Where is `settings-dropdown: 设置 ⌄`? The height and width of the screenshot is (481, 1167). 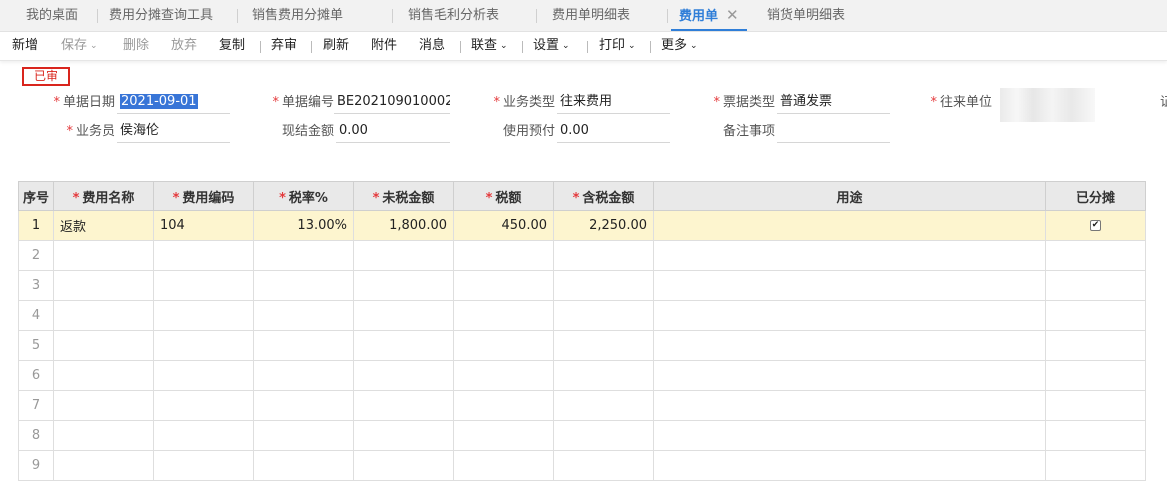 settings-dropdown: 设置 ⌄ is located at coordinates (551, 46).